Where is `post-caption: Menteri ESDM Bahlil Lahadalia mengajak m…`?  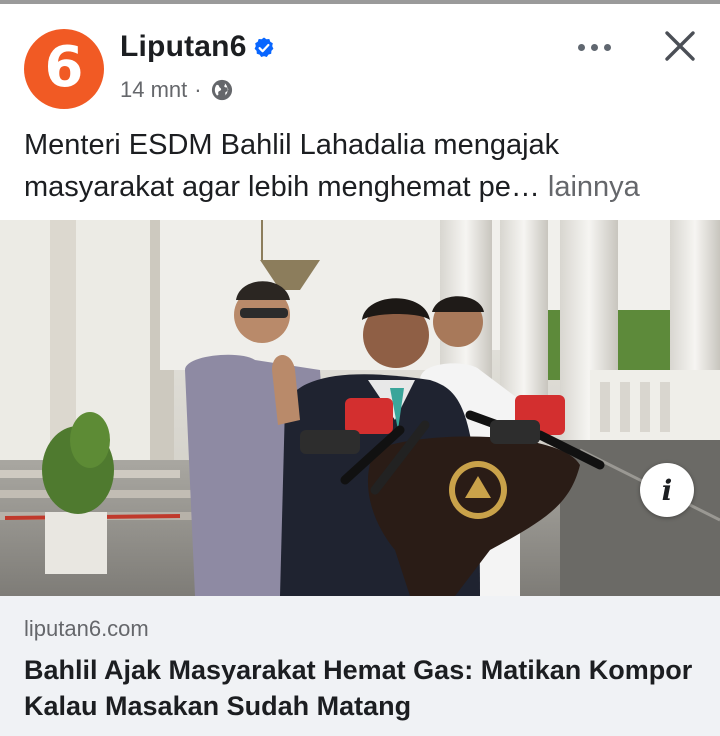
post-caption: Menteri ESDM Bahlil Lahadalia mengajak m… is located at coordinates (364, 166).